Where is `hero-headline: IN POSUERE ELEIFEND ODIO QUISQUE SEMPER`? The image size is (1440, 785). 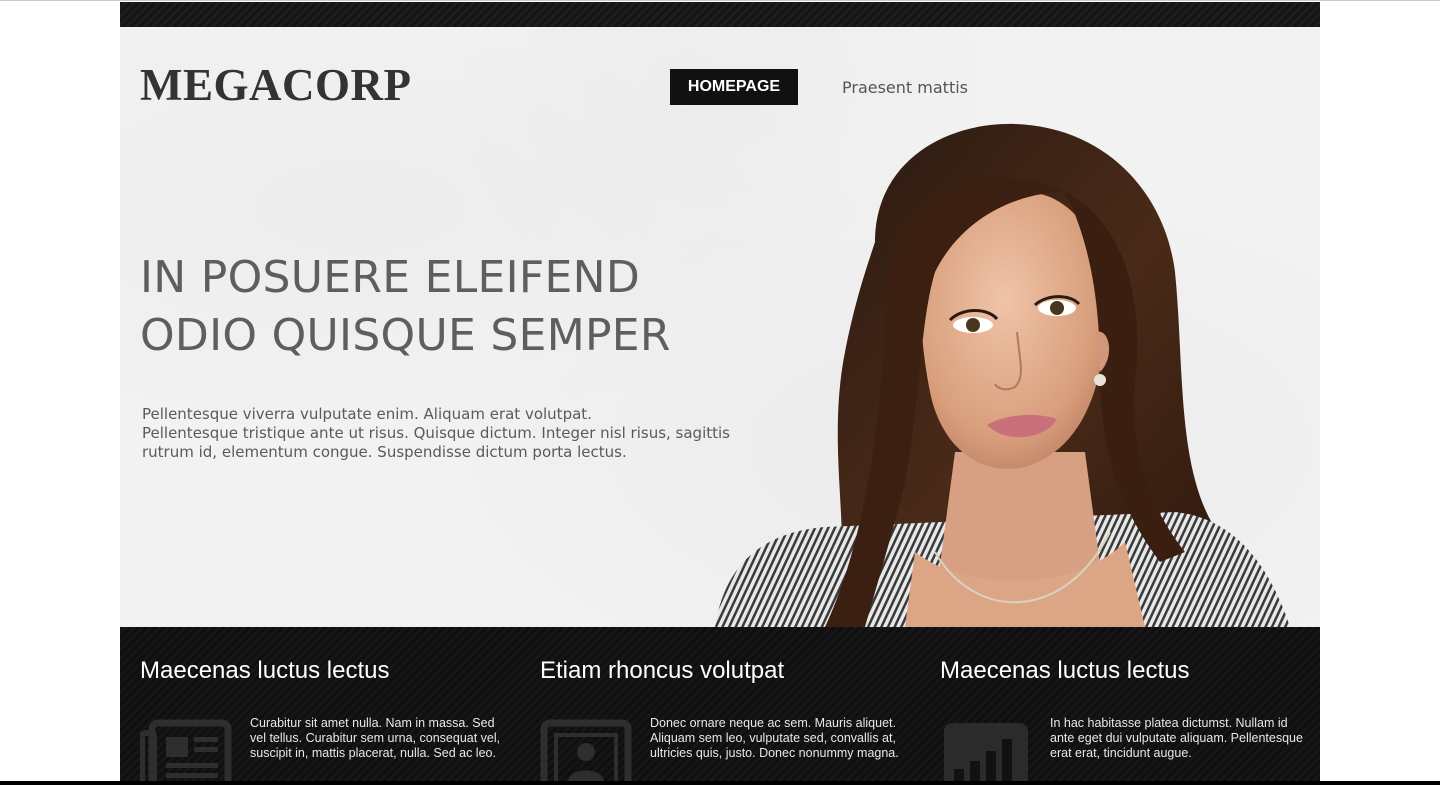 hero-headline: IN POSUERE ELEIFEND ODIO QUISQUE SEMPER is located at coordinates (460, 307).